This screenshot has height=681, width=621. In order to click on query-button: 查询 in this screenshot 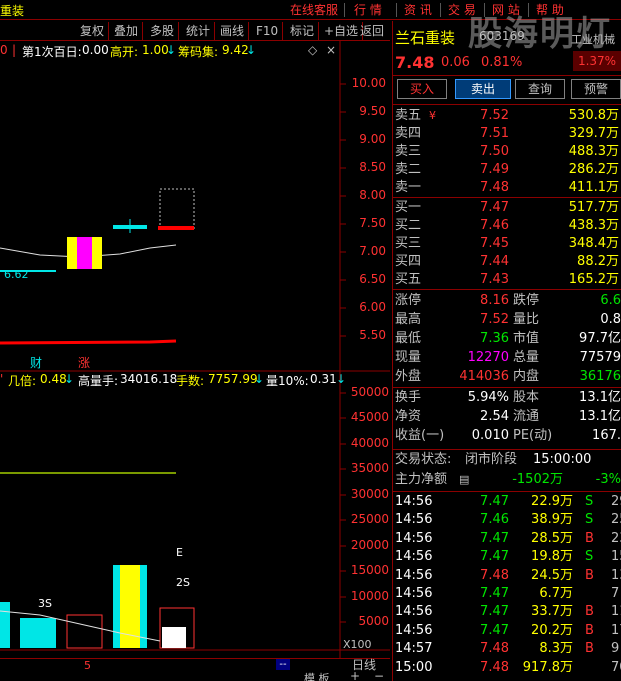, I will do `click(540, 89)`.